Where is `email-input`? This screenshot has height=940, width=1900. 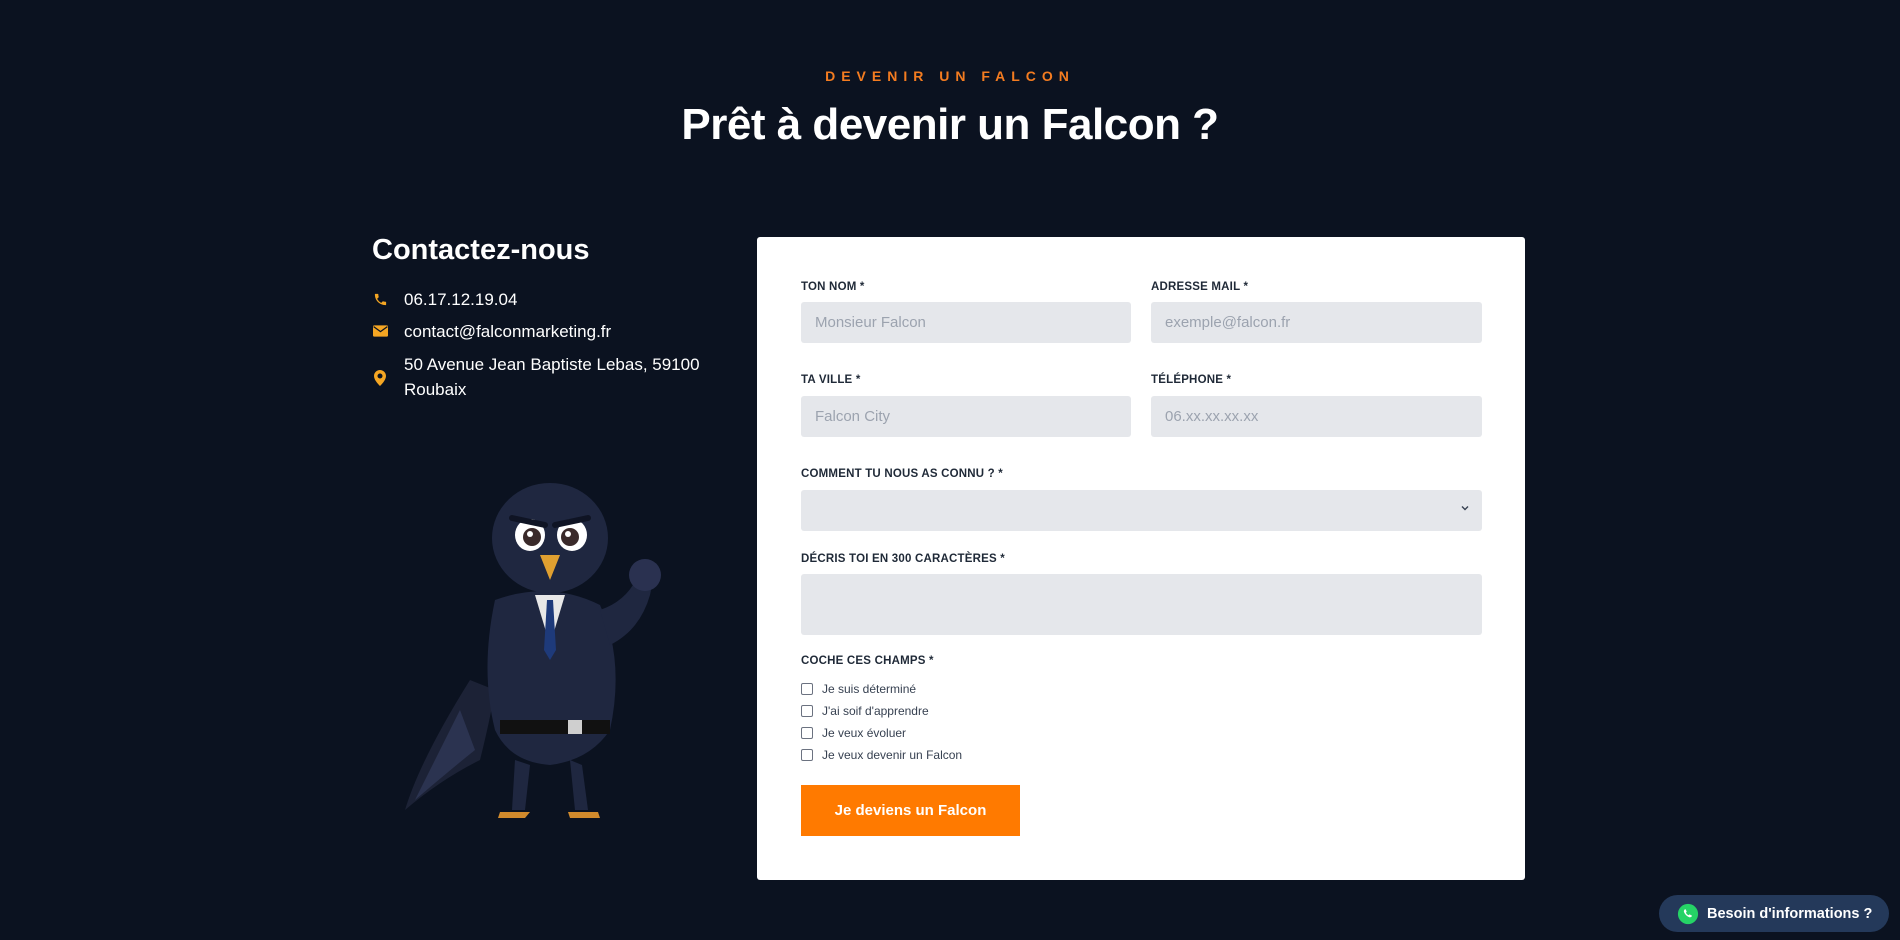 email-input is located at coordinates (1316, 322).